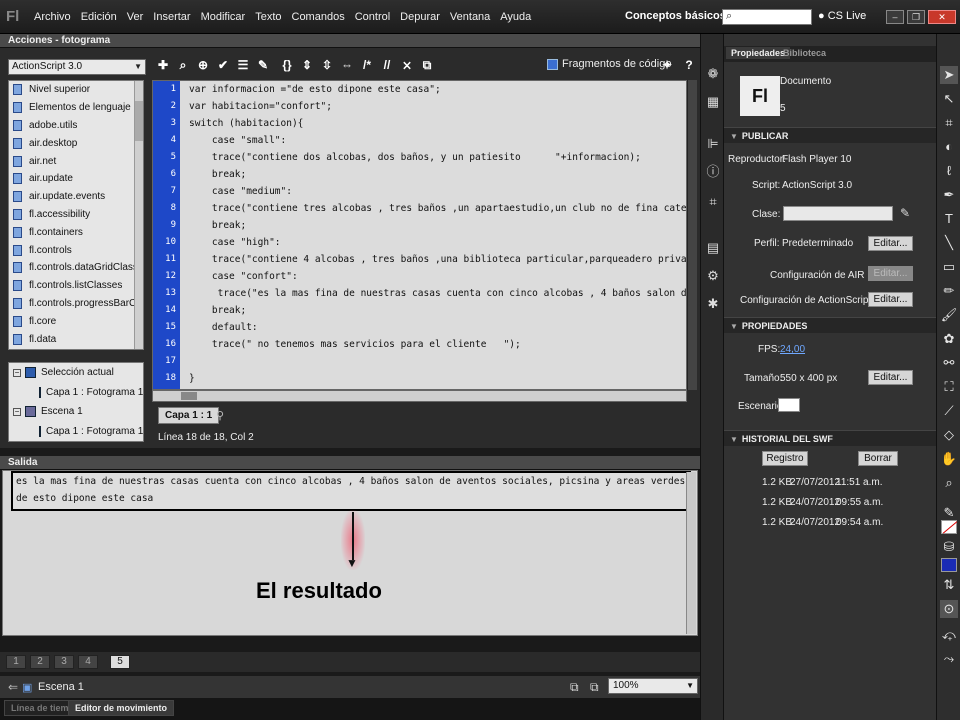  Describe the element at coordinates (949, 99) in the screenshot. I see `subselection-tool-icon: ↖` at that location.